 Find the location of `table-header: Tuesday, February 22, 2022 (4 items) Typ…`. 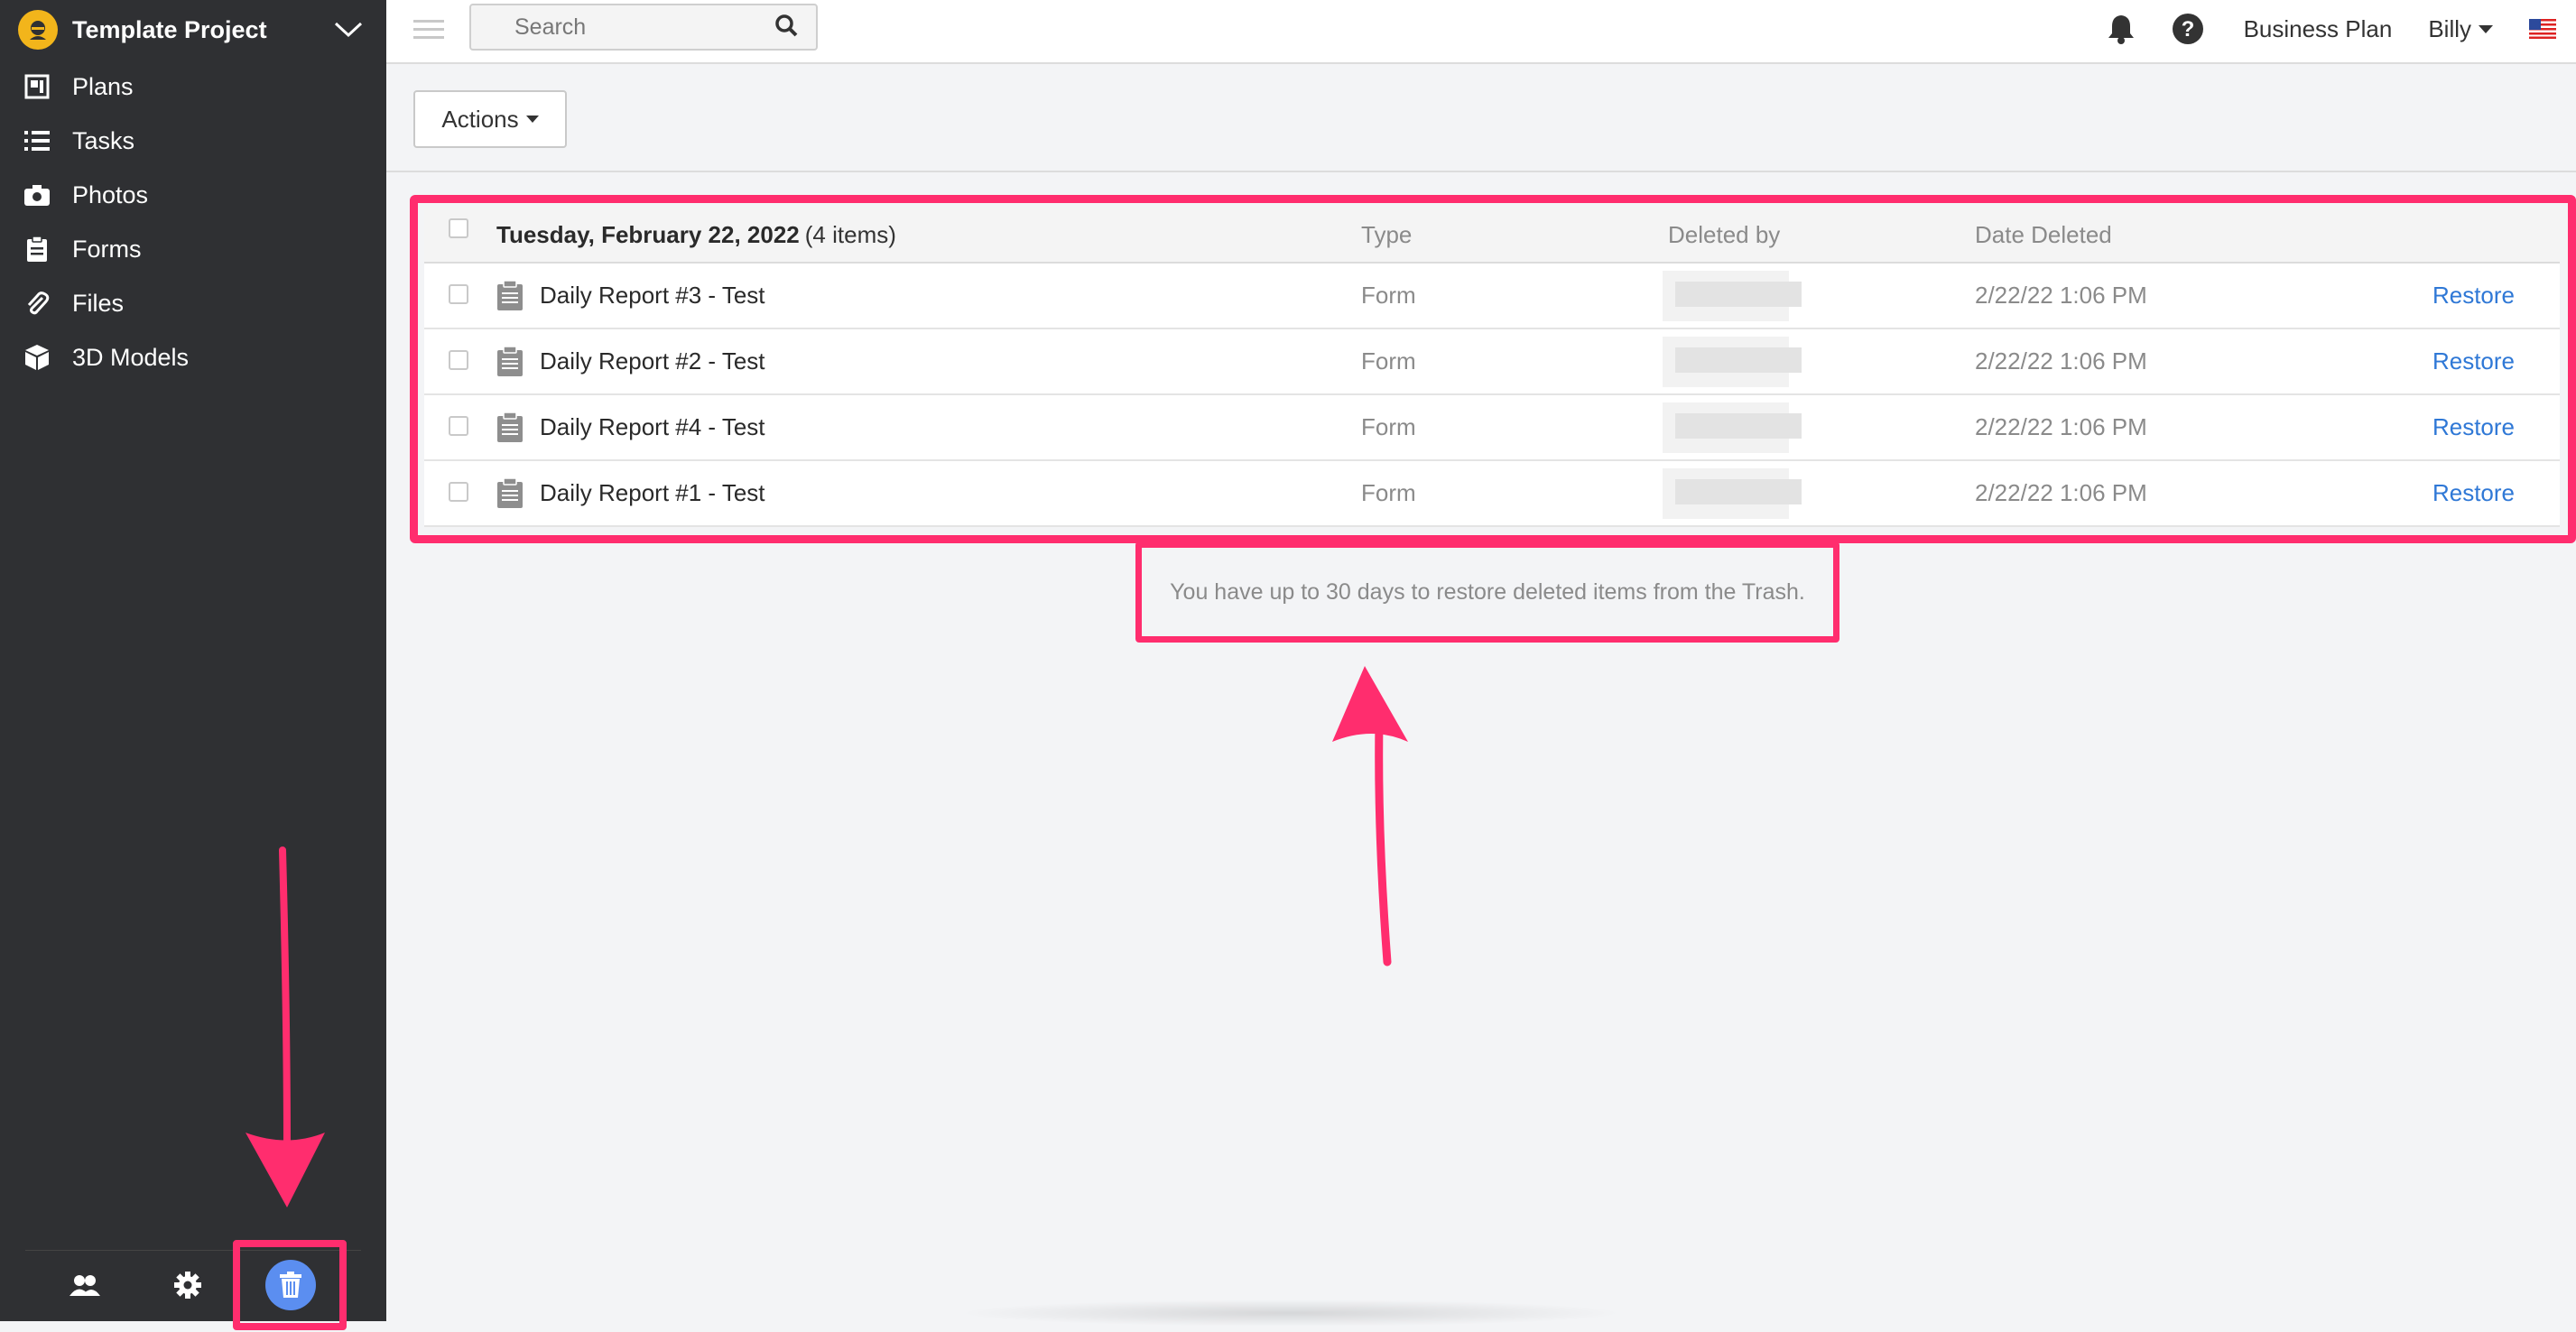

table-header: Tuesday, February 22, 2022 (4 items) Typ… is located at coordinates (1492, 236).